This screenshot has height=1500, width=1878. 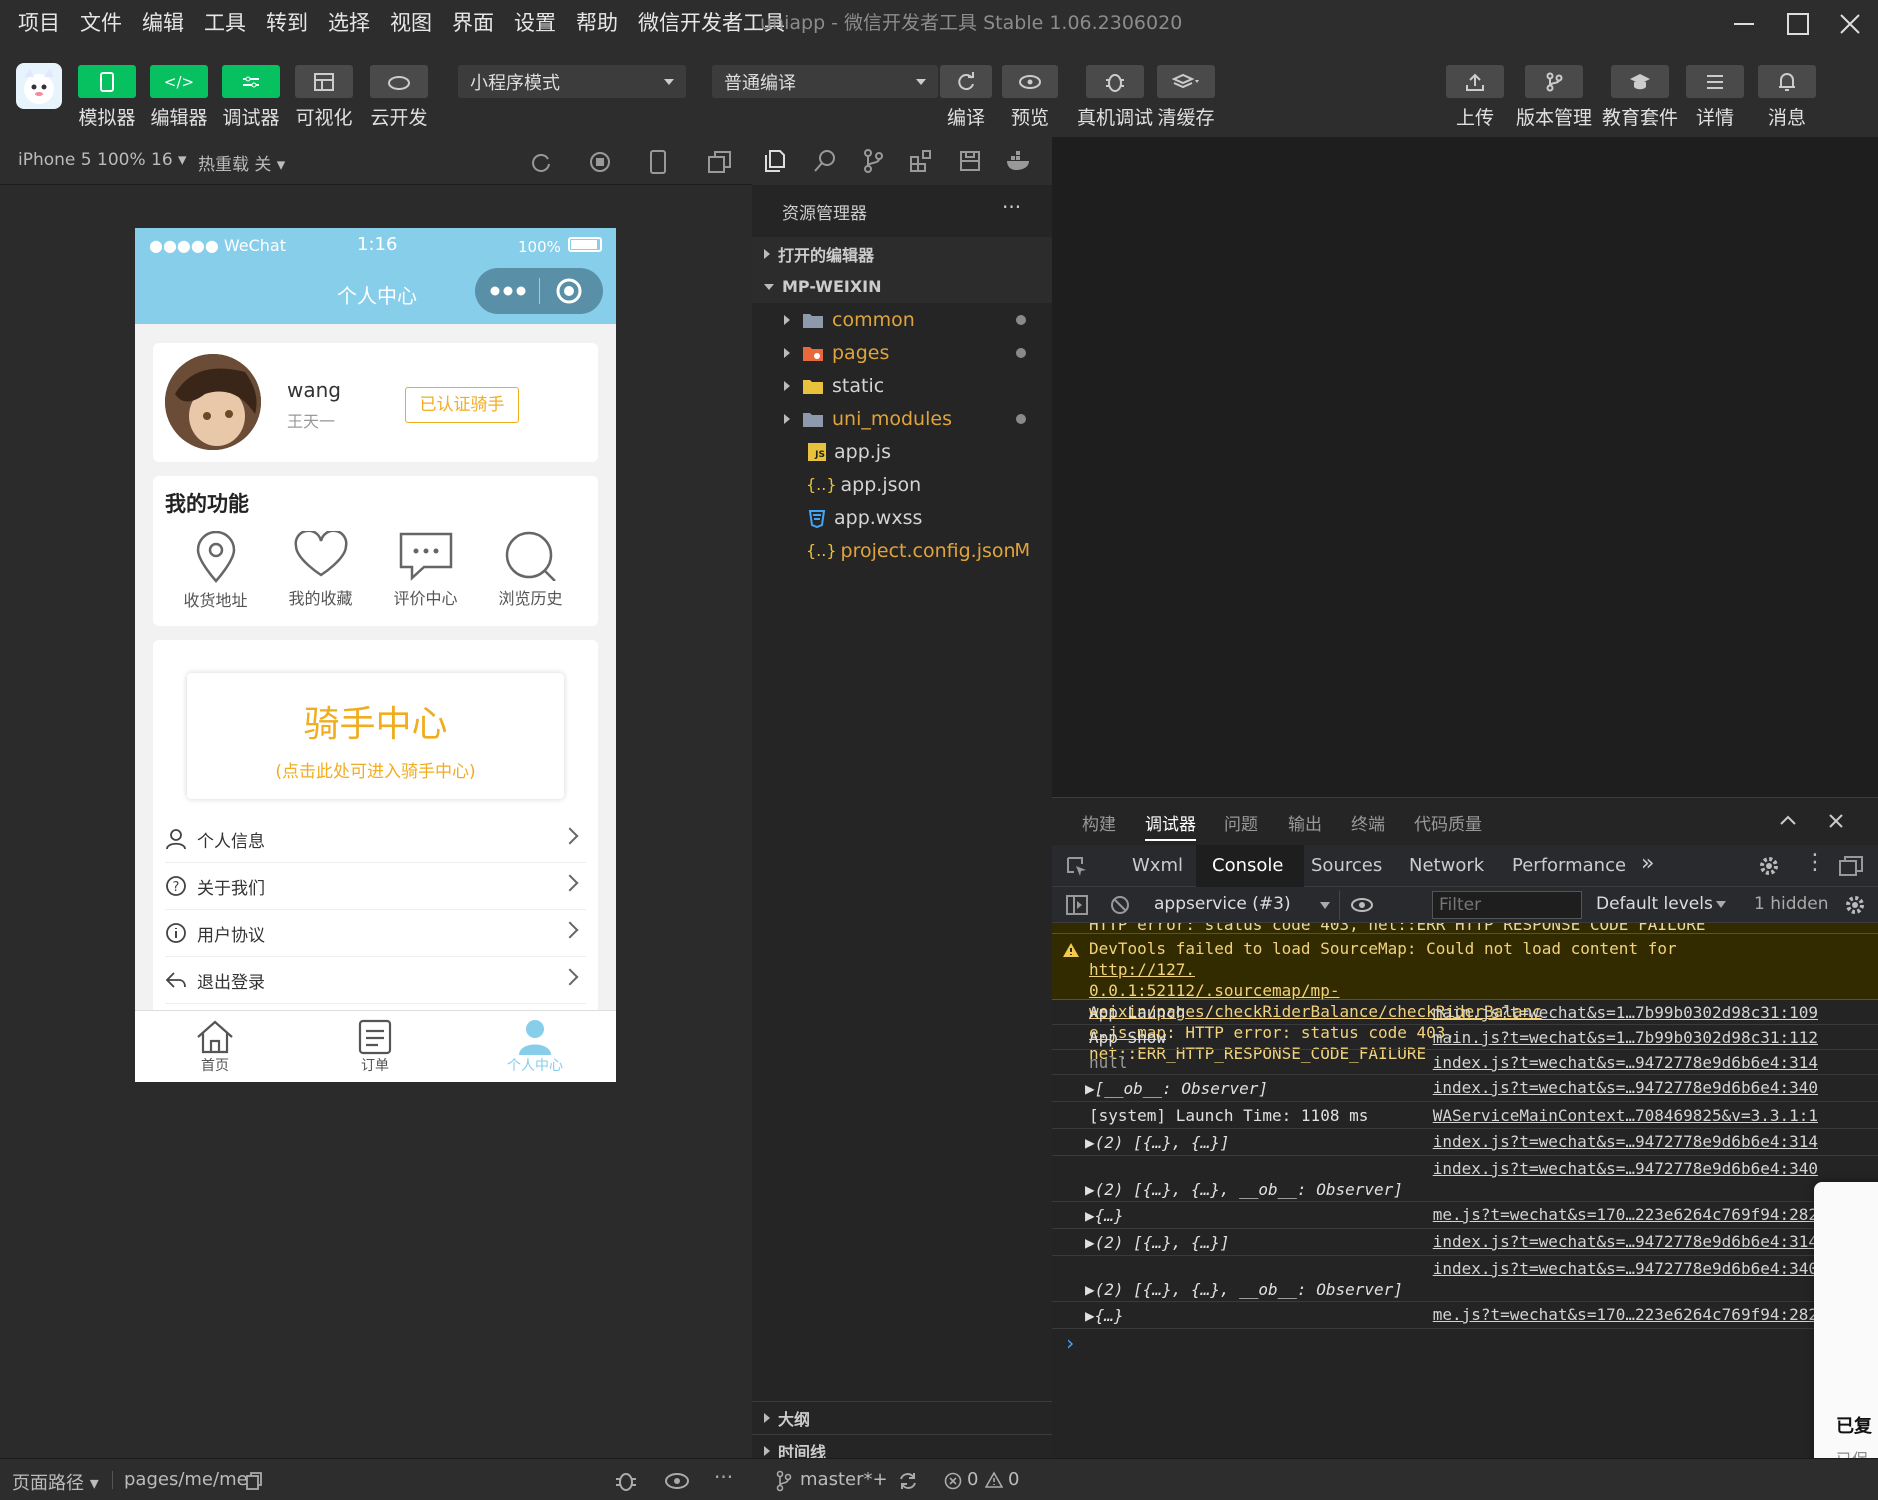 What do you see at coordinates (1788, 820) in the screenshot?
I see `chevron-up-icon` at bounding box center [1788, 820].